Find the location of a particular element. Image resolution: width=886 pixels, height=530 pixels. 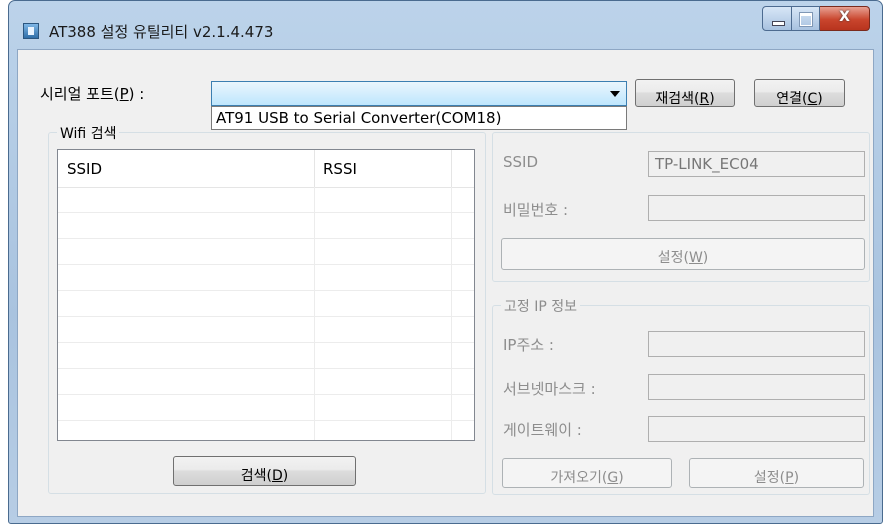

rescan-button: 재검색(R) is located at coordinates (685, 93).